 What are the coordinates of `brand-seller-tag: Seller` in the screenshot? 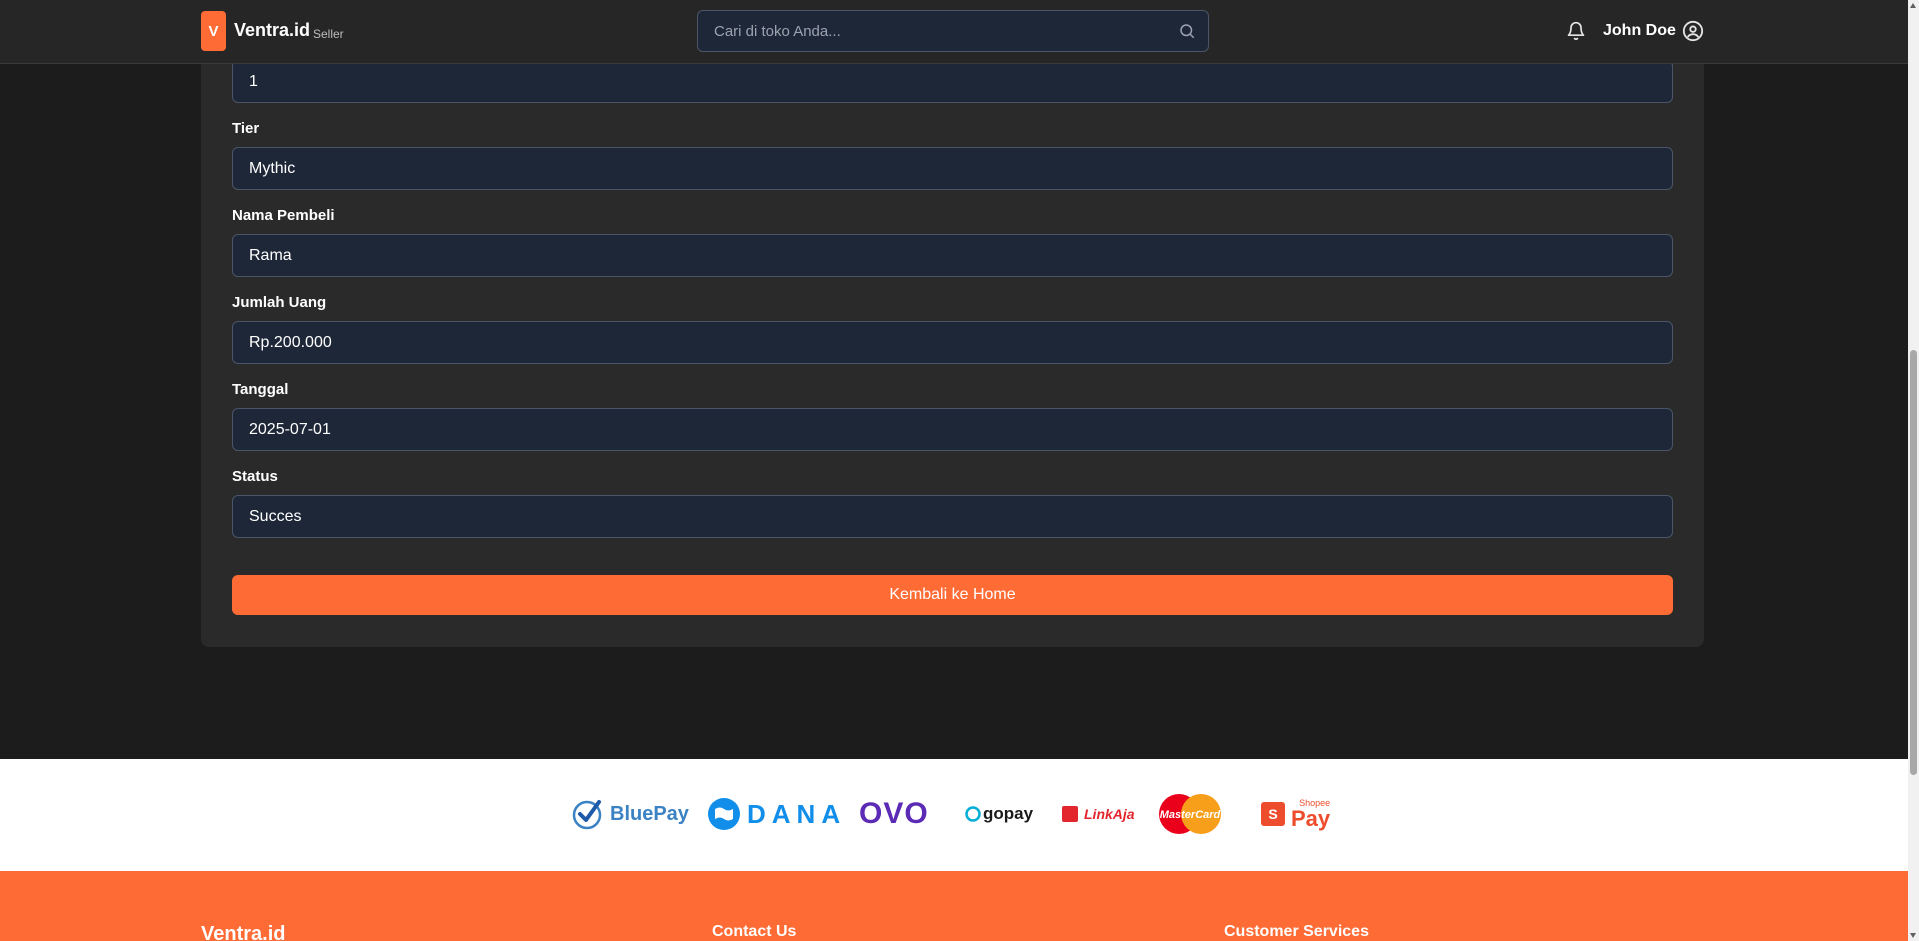 It's located at (328, 34).